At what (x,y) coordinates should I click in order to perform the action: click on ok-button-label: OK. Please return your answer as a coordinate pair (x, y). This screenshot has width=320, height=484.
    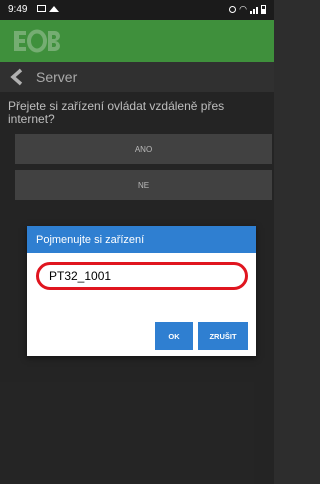
    Looking at the image, I should click on (174, 336).